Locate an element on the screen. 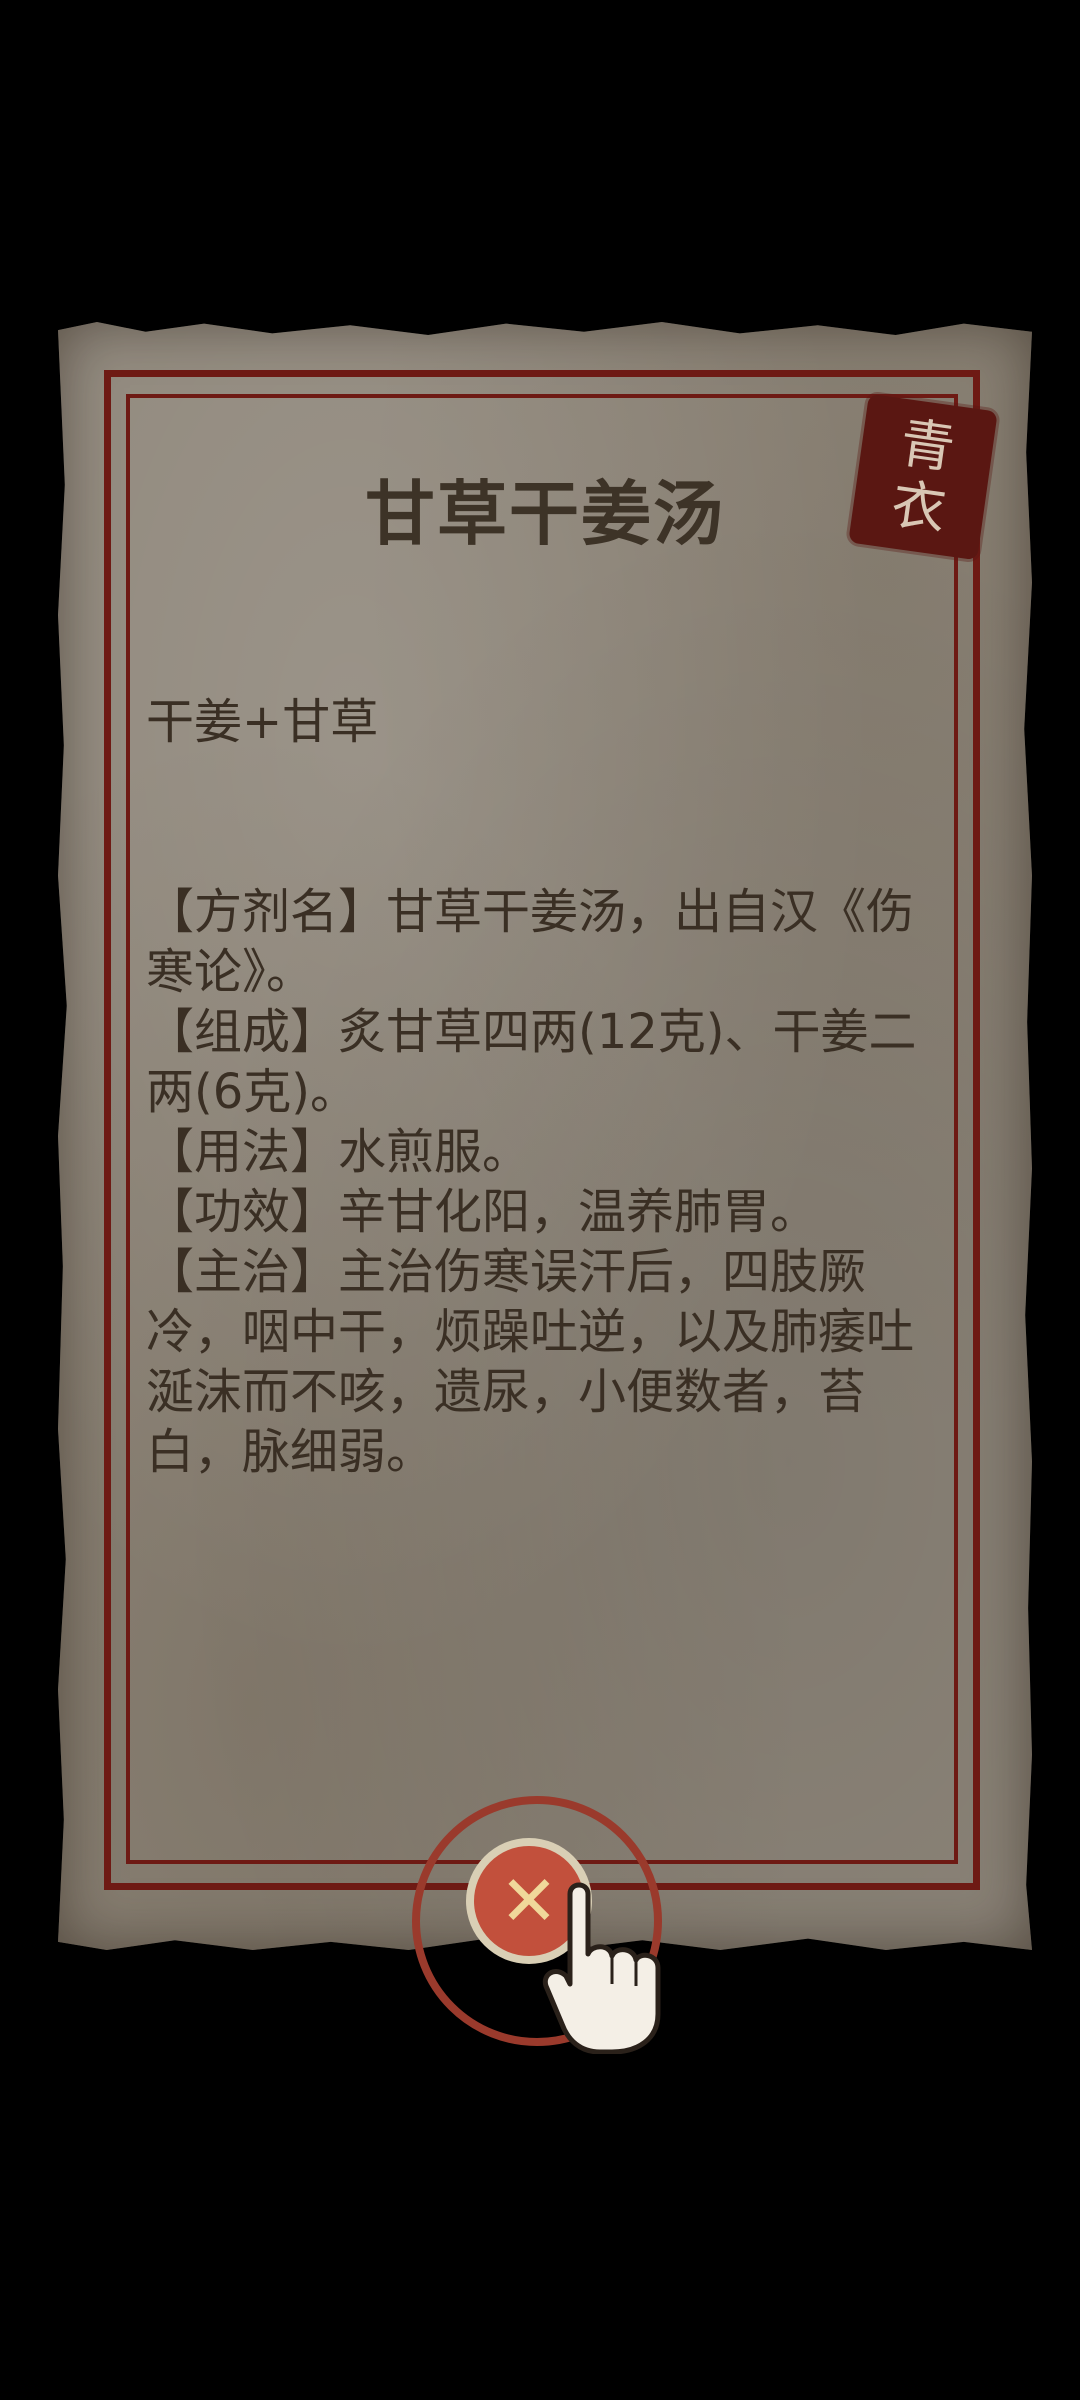  recipe-formula: 干姜+甘草 is located at coordinates (262, 722).